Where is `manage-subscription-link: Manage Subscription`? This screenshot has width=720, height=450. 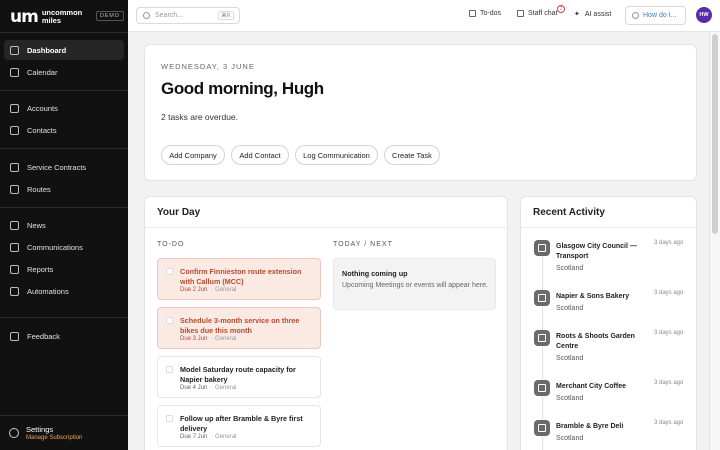
manage-subscription-link: Manage Subscription is located at coordinates (54, 438).